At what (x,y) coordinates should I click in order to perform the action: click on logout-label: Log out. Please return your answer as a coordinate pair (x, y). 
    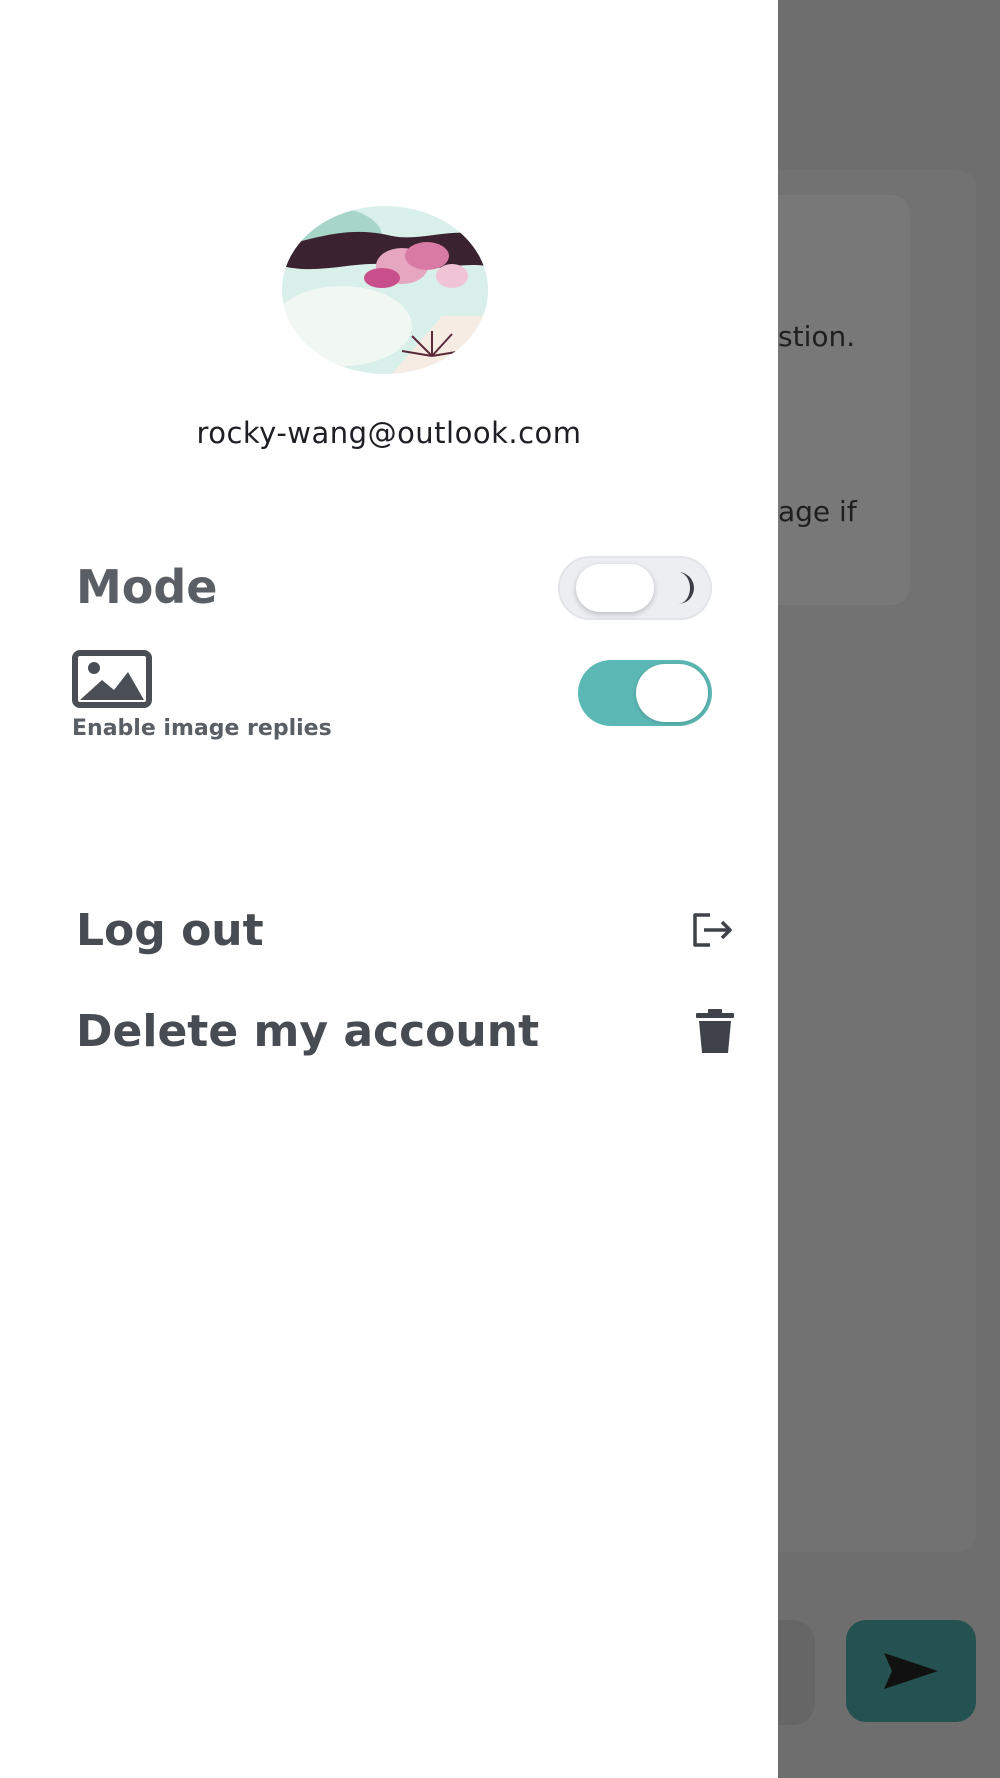
    Looking at the image, I should click on (170, 930).